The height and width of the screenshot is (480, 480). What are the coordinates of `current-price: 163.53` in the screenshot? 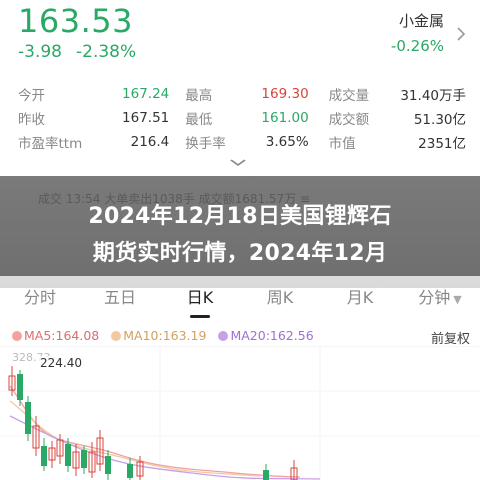 It's located at (75, 21).